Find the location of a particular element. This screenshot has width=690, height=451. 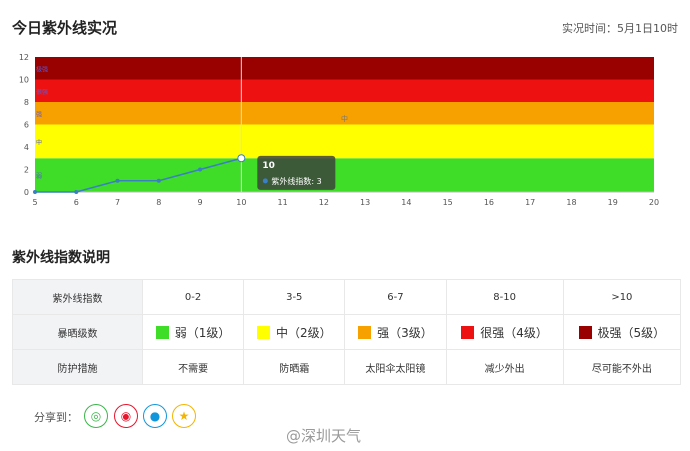

qzone-icon: ★ is located at coordinates (184, 416).